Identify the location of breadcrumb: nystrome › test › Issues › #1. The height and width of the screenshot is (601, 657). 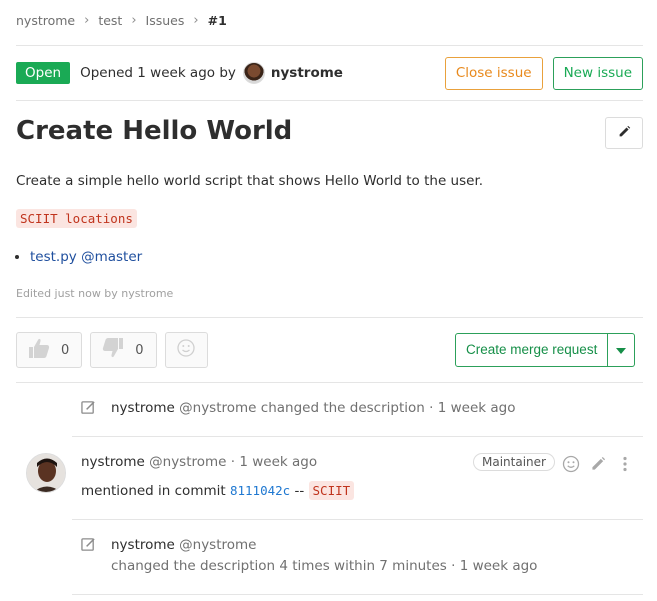
(121, 20).